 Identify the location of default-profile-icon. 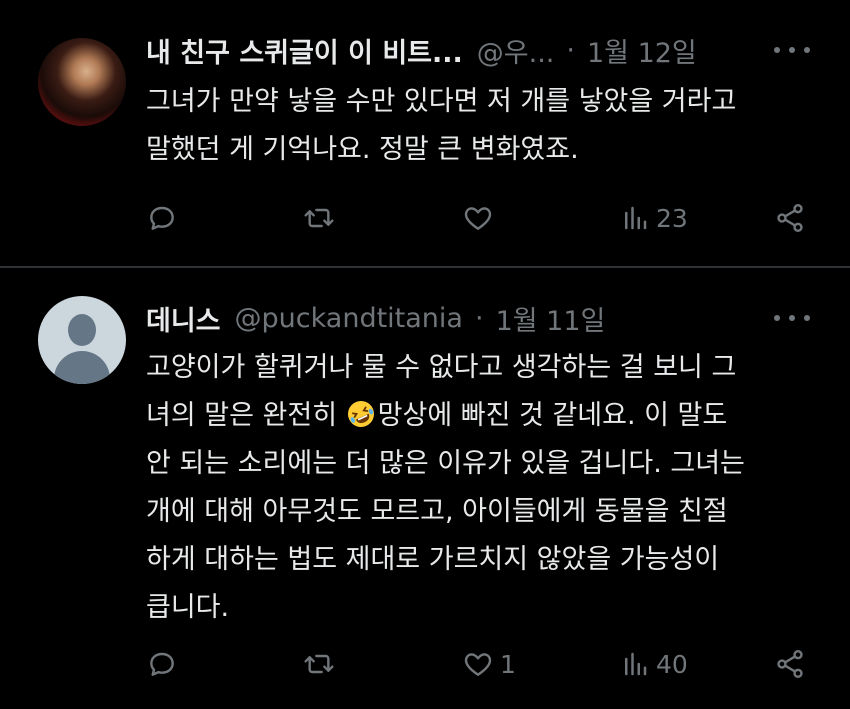
(82, 340).